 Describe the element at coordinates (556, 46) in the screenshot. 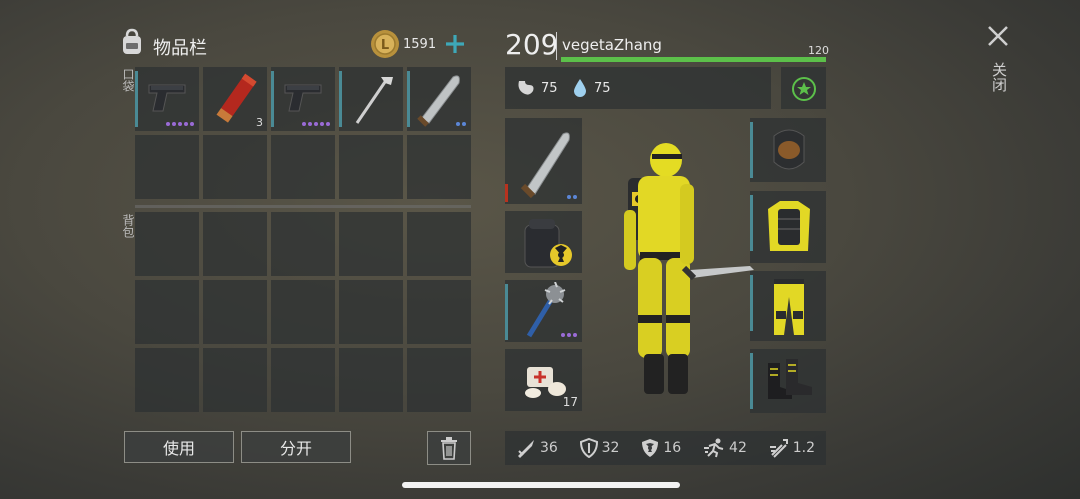

I see `level-divider` at that location.